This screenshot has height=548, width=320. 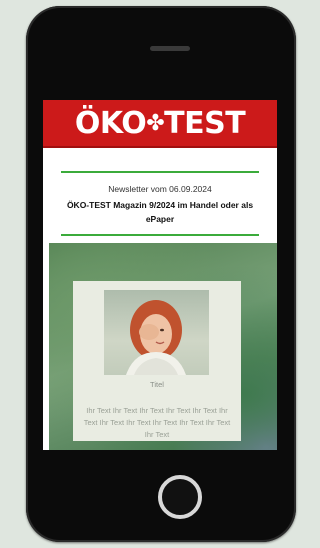 What do you see at coordinates (180, 497) in the screenshot?
I see `home-button` at bounding box center [180, 497].